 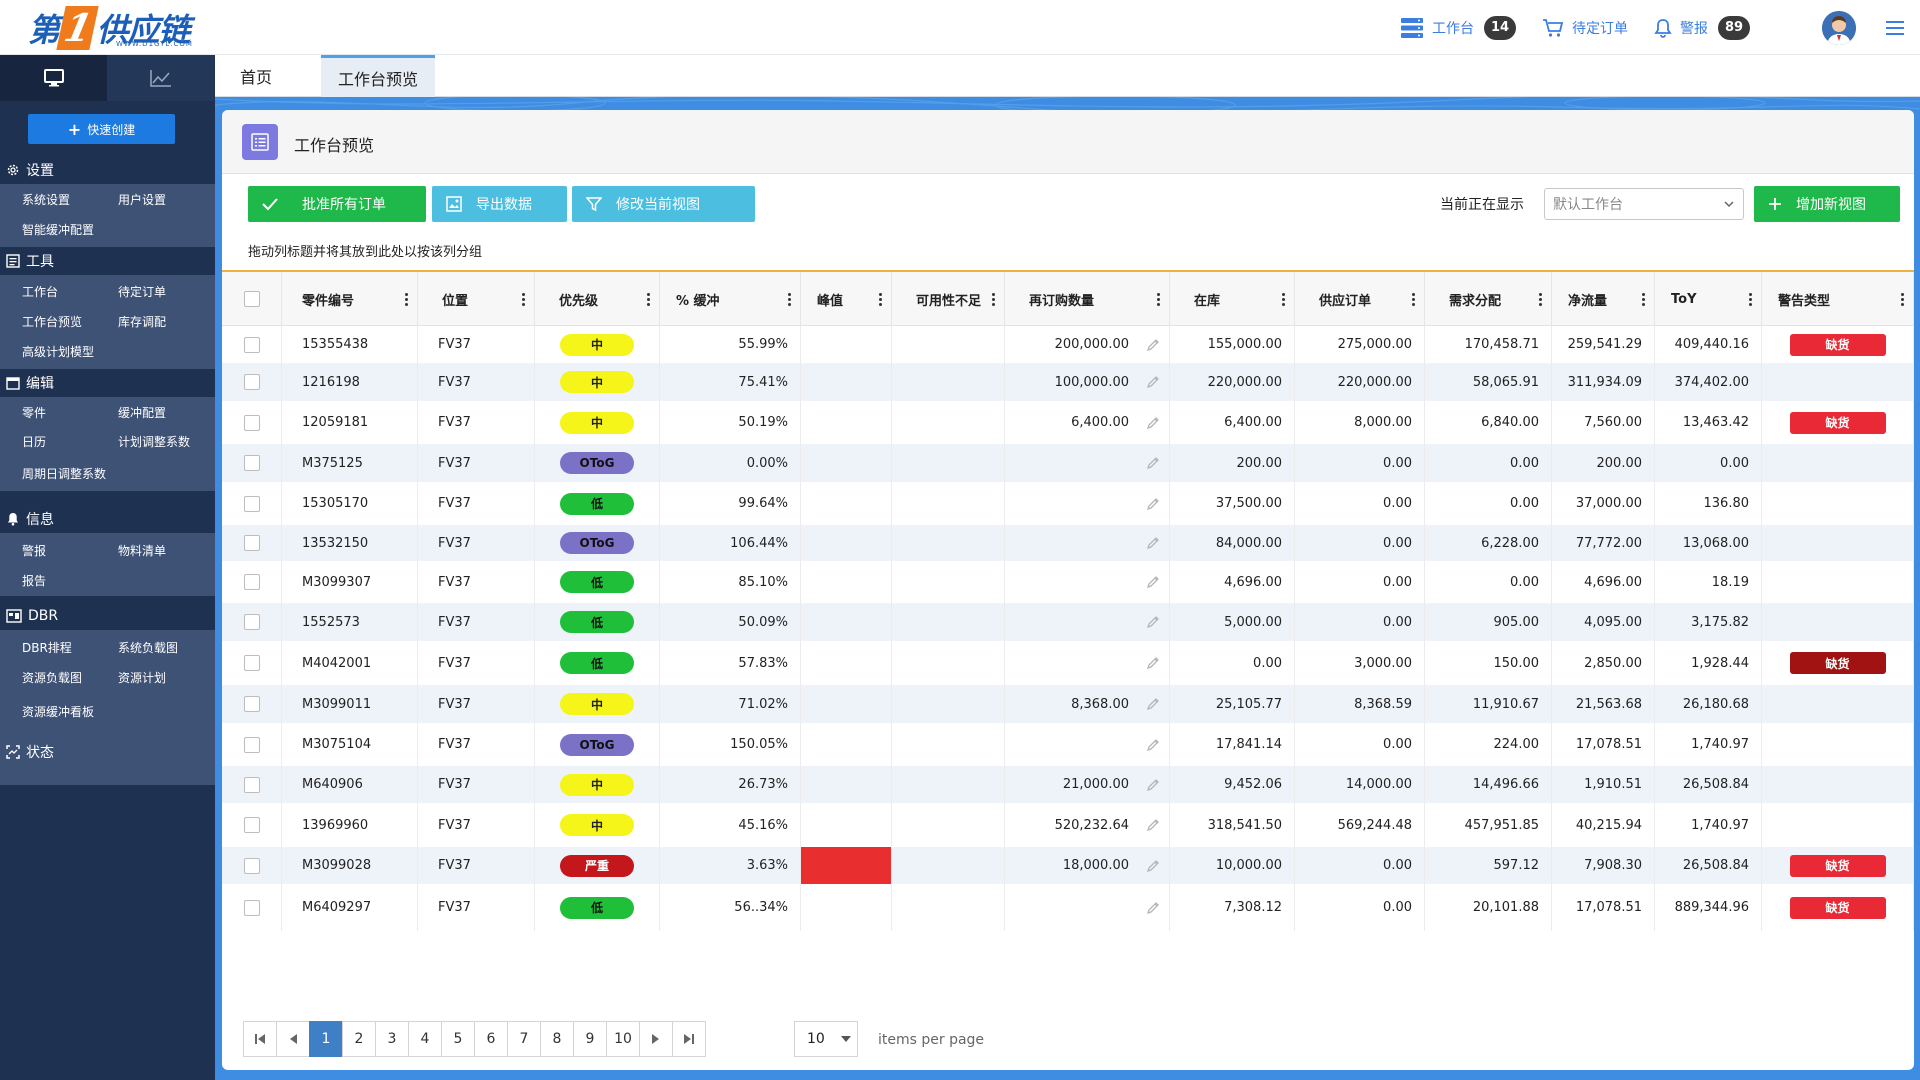 What do you see at coordinates (350, 299) in the screenshot?
I see `column-header-part-number: 零件编号` at bounding box center [350, 299].